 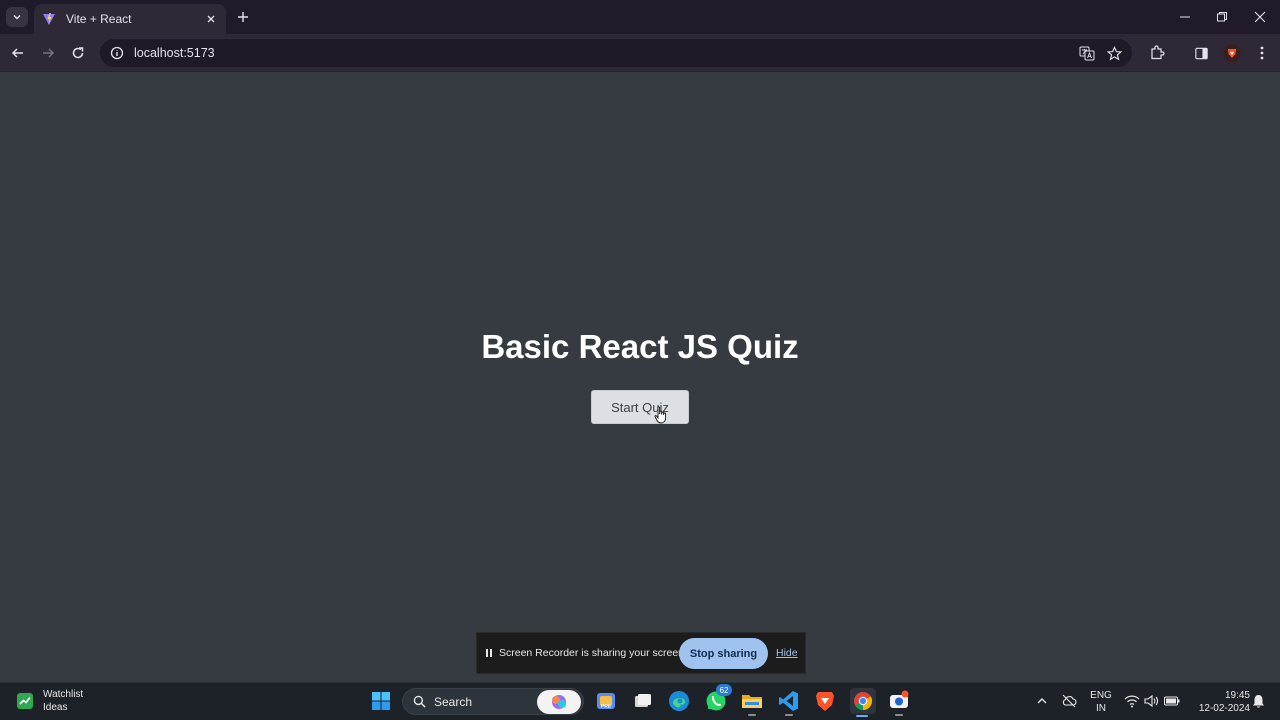 I want to click on search-icon, so click(x=419, y=701).